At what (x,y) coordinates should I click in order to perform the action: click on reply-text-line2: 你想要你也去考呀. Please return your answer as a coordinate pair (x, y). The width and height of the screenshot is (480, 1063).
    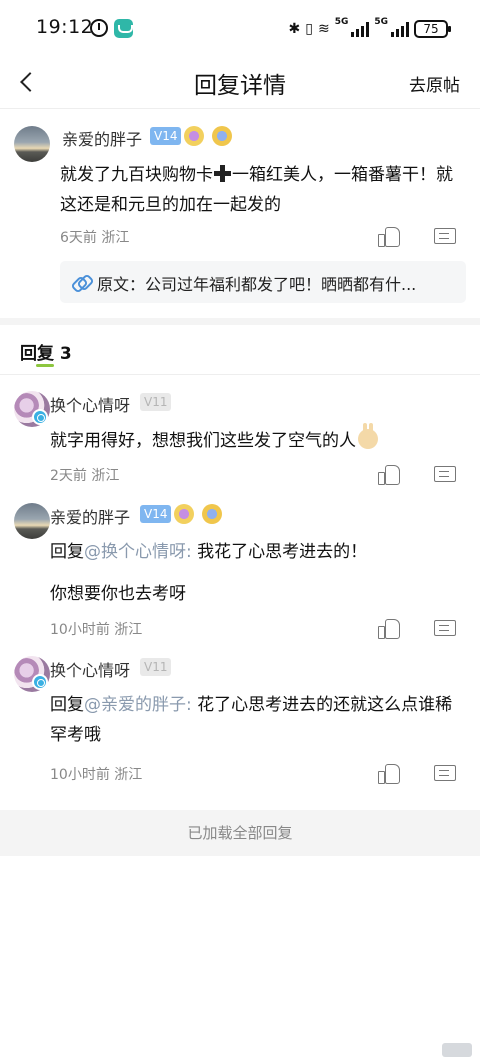
    Looking at the image, I should click on (118, 594).